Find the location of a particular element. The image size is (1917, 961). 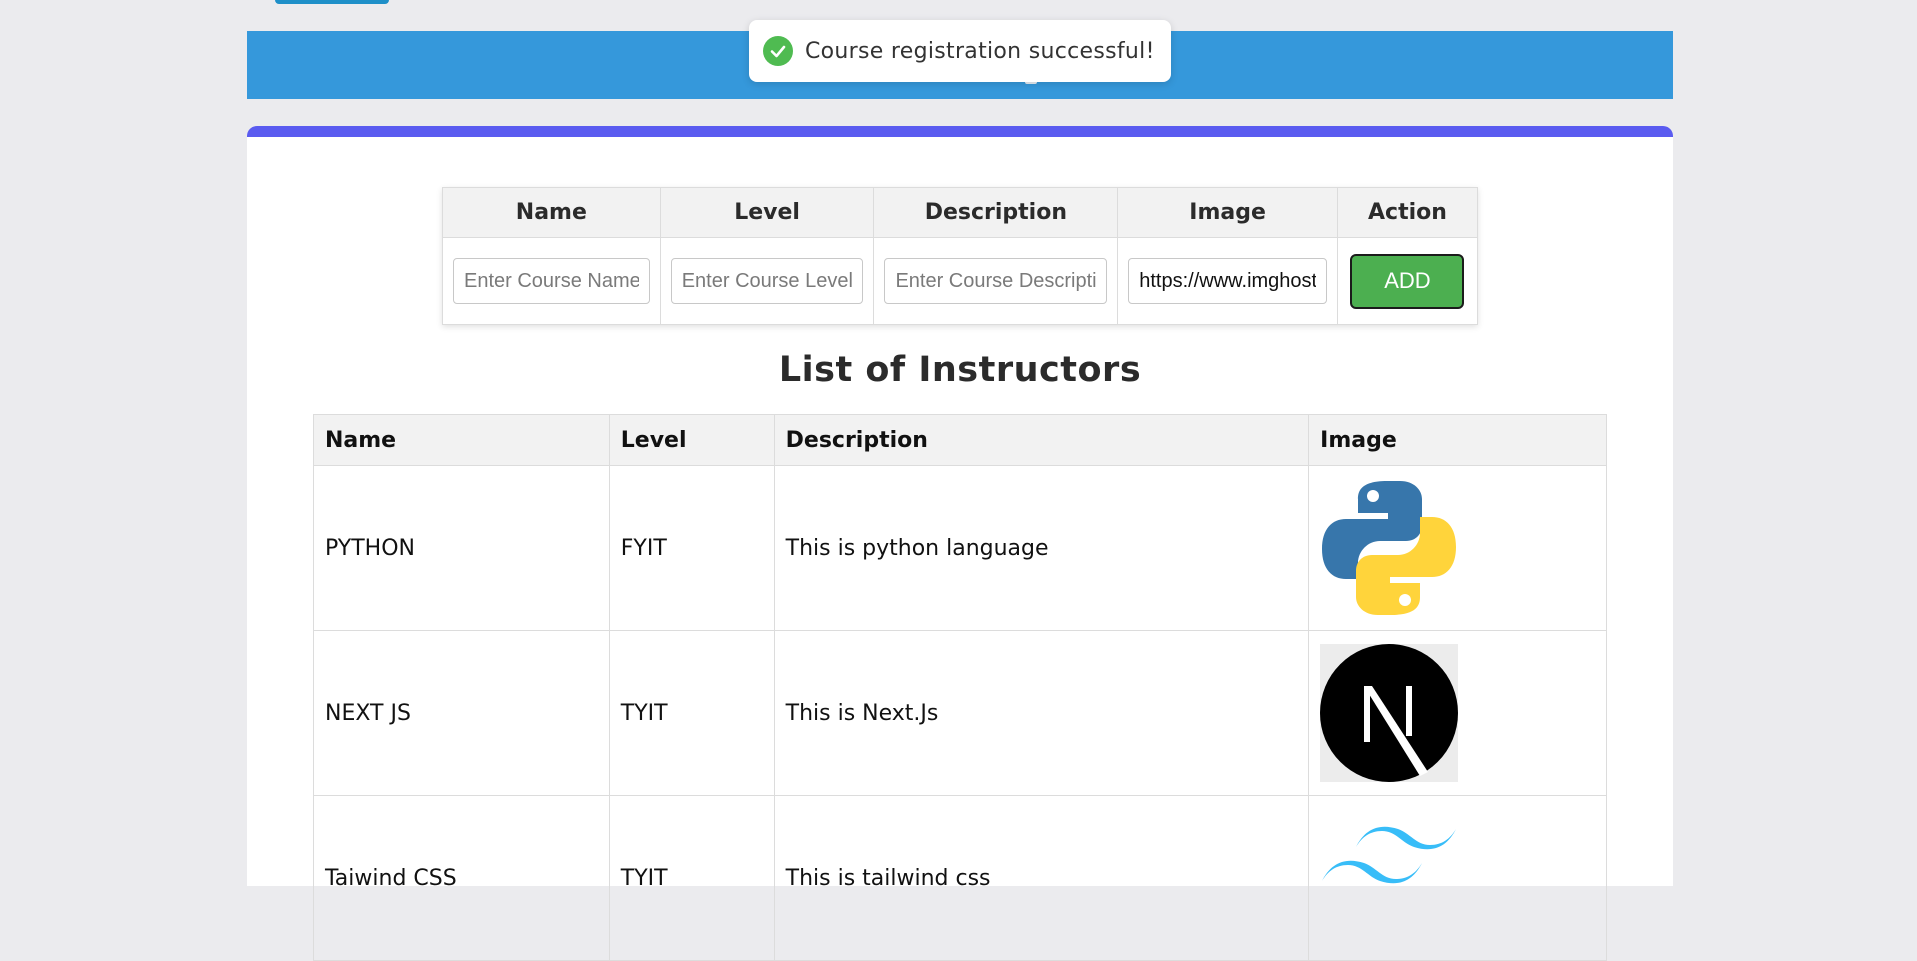

row-description: This is python language is located at coordinates (1041, 548).